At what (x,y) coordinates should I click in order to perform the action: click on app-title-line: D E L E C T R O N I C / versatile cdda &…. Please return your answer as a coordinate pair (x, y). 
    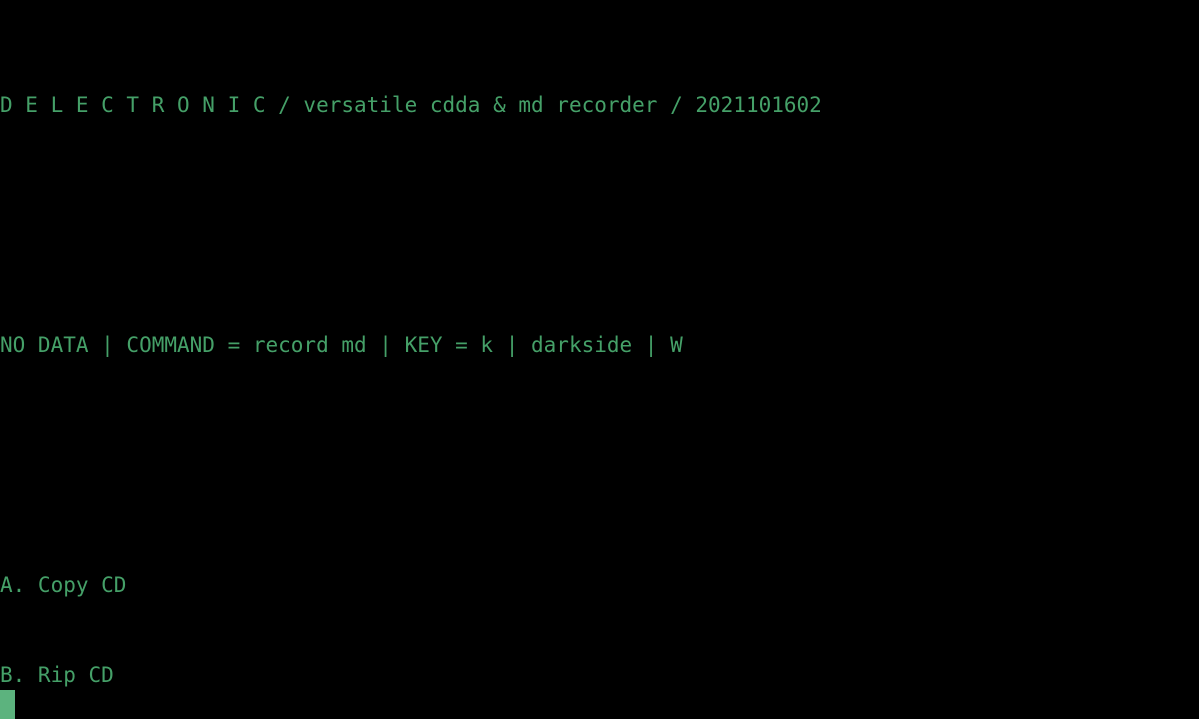
    Looking at the image, I should click on (411, 105).